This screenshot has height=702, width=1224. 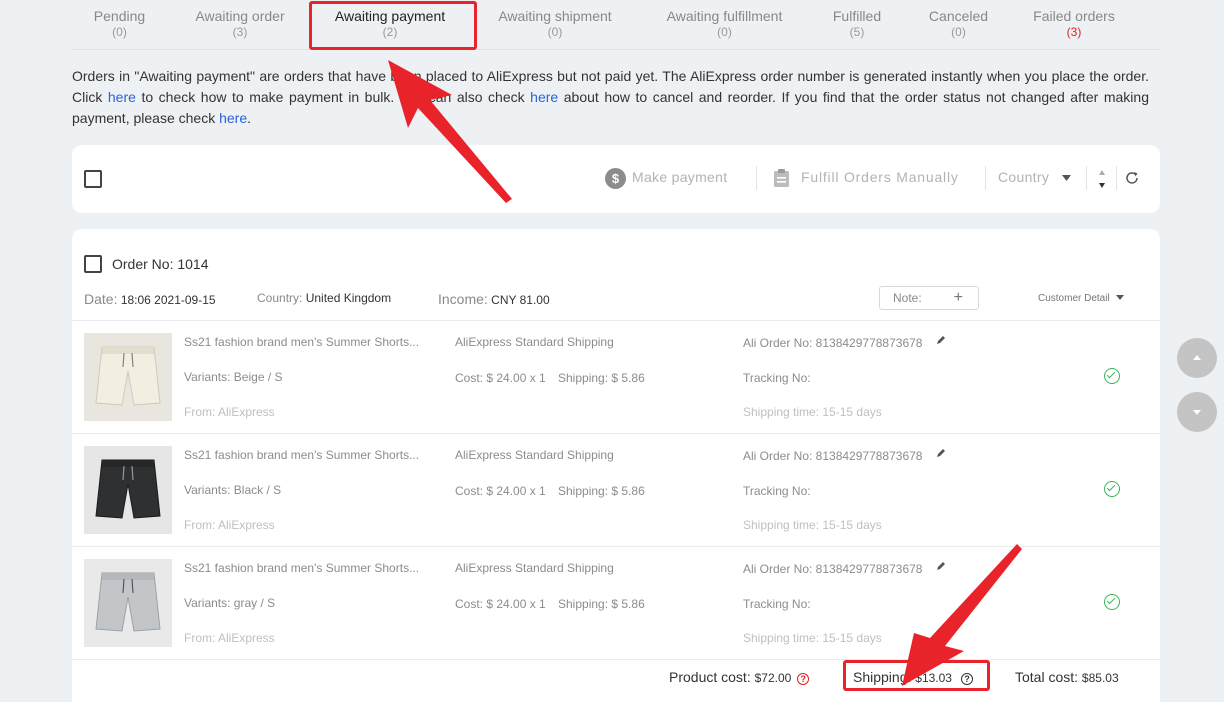 I want to click on tab-fulfilled: Fulfilled (5), so click(x=857, y=23).